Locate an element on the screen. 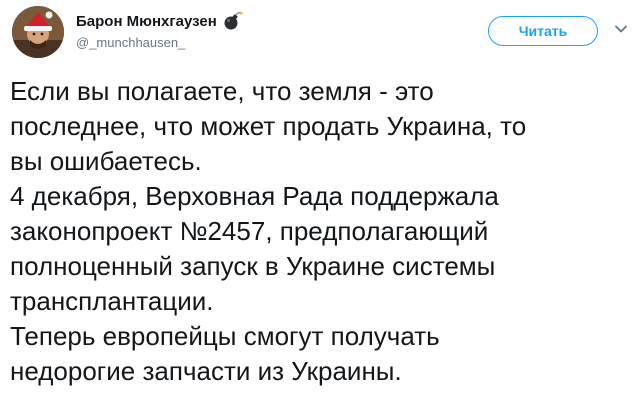 The height and width of the screenshot is (406, 640). follow-button: Читать is located at coordinates (543, 31).